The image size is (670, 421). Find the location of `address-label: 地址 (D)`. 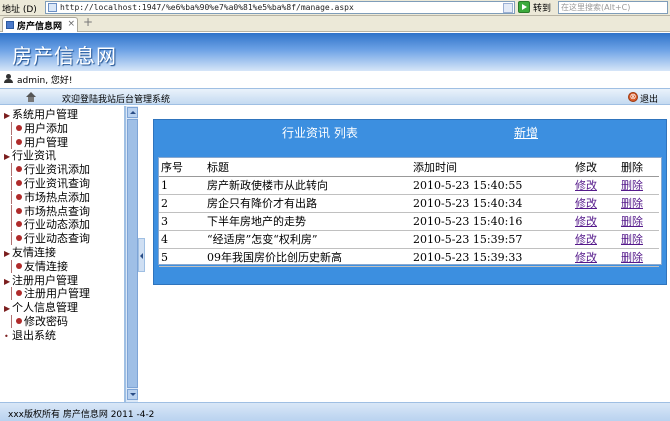

address-label: 地址 (D) is located at coordinates (19, 10).